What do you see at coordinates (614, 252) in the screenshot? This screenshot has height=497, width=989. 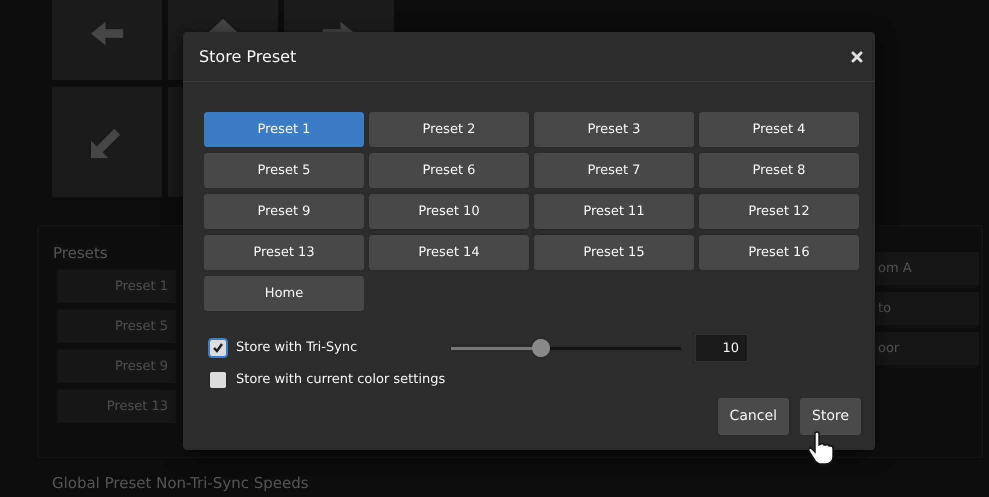 I see `preset-button: Preset 15` at bounding box center [614, 252].